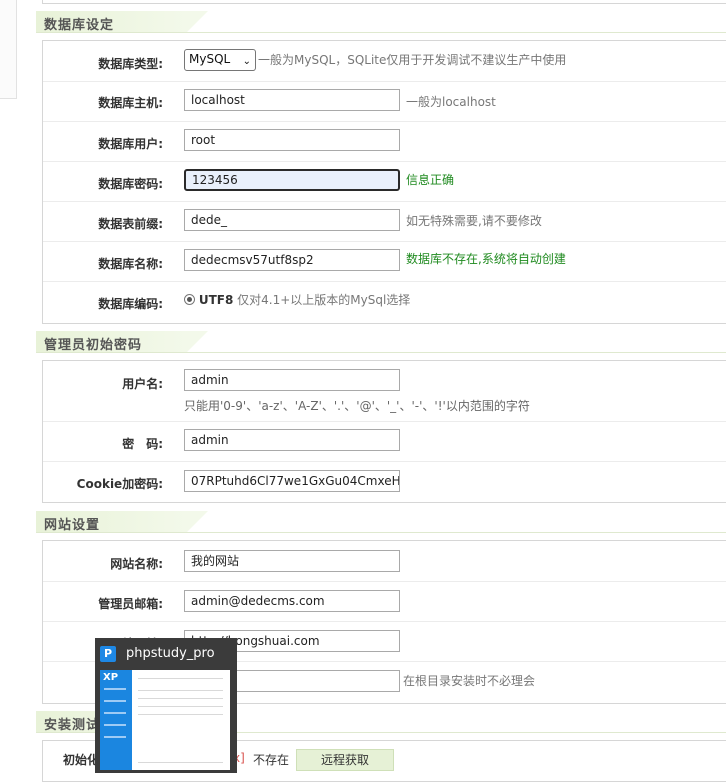  What do you see at coordinates (130, 64) in the screenshot?
I see `db-type-label: 数据库类型:` at bounding box center [130, 64].